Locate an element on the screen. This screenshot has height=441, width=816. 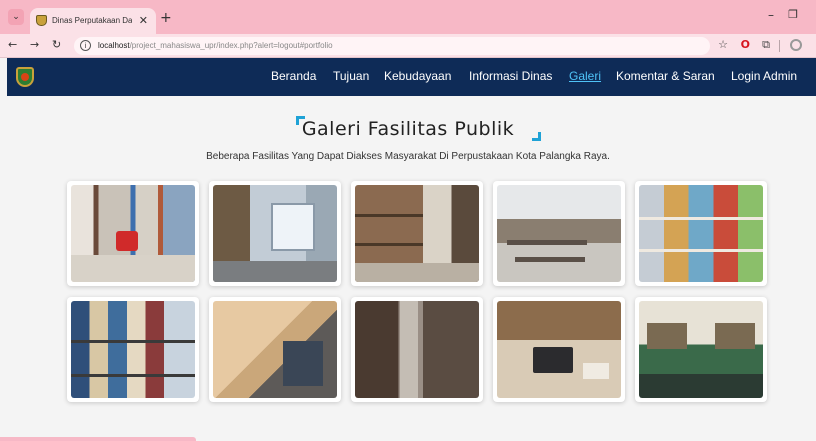
nav-link-galeri: Galeri is located at coordinates (585, 76).